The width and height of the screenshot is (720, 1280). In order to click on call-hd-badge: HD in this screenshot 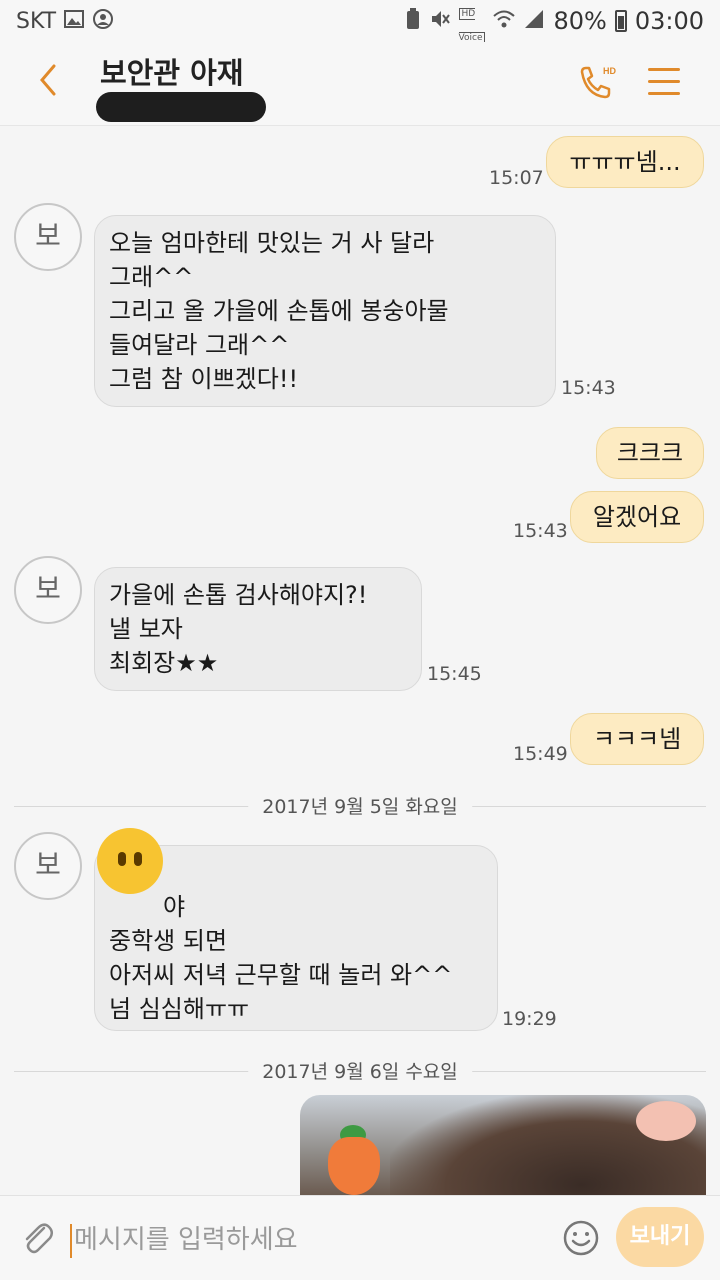, I will do `click(609, 71)`.